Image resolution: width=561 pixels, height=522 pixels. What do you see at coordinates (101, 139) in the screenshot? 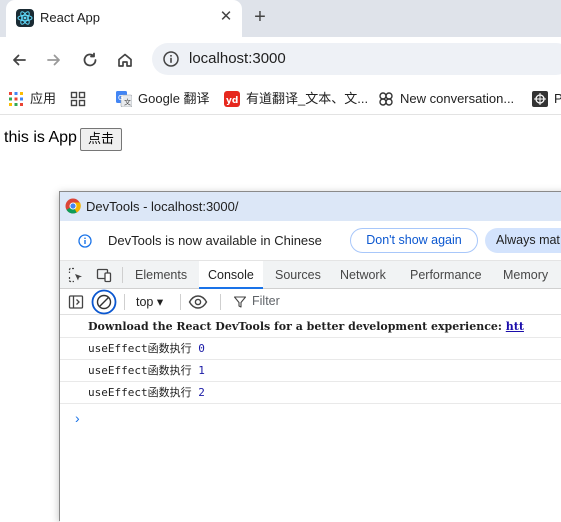
I see `click-button: 点击` at bounding box center [101, 139].